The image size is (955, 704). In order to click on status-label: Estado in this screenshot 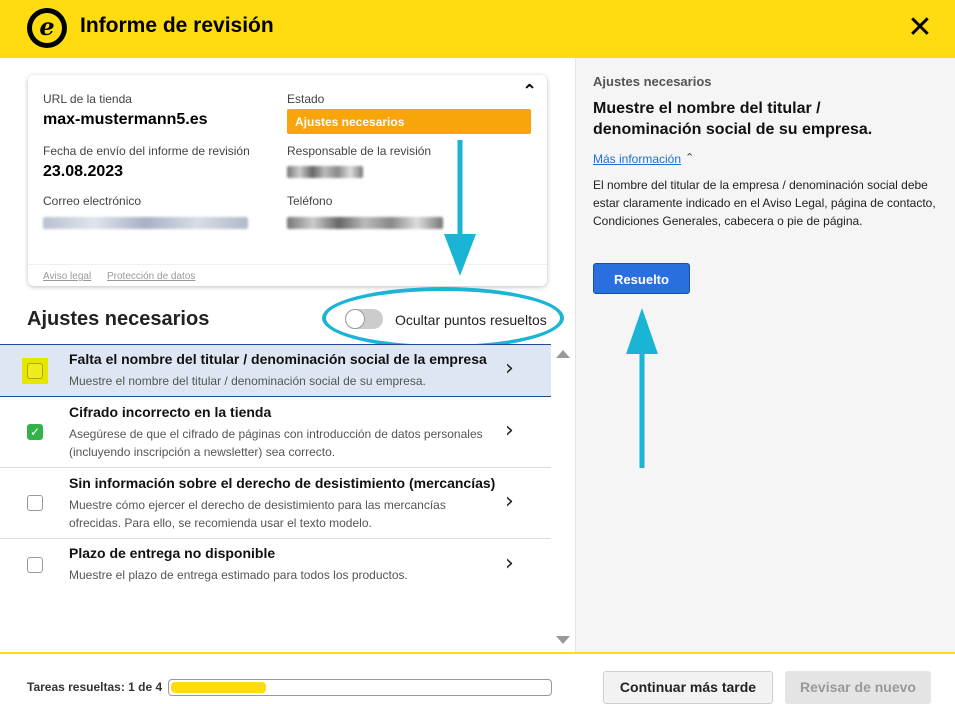, I will do `click(306, 99)`.